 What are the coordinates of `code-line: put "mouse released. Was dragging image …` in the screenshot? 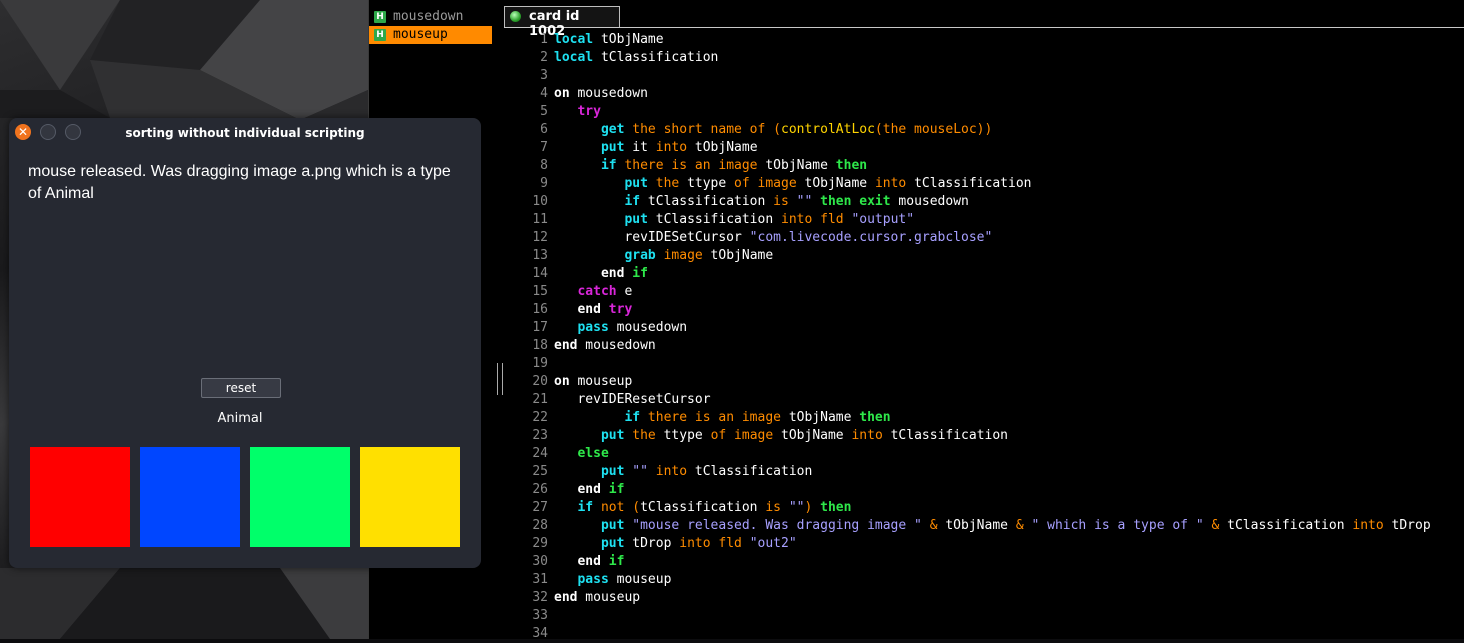 It's located at (1009, 526).